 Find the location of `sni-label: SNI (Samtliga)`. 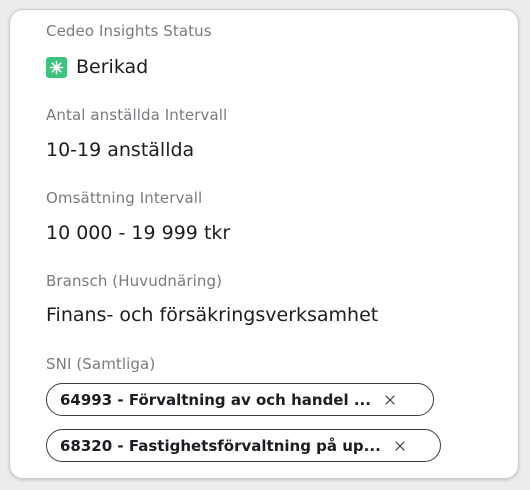

sni-label: SNI (Samtliga) is located at coordinates (101, 364).